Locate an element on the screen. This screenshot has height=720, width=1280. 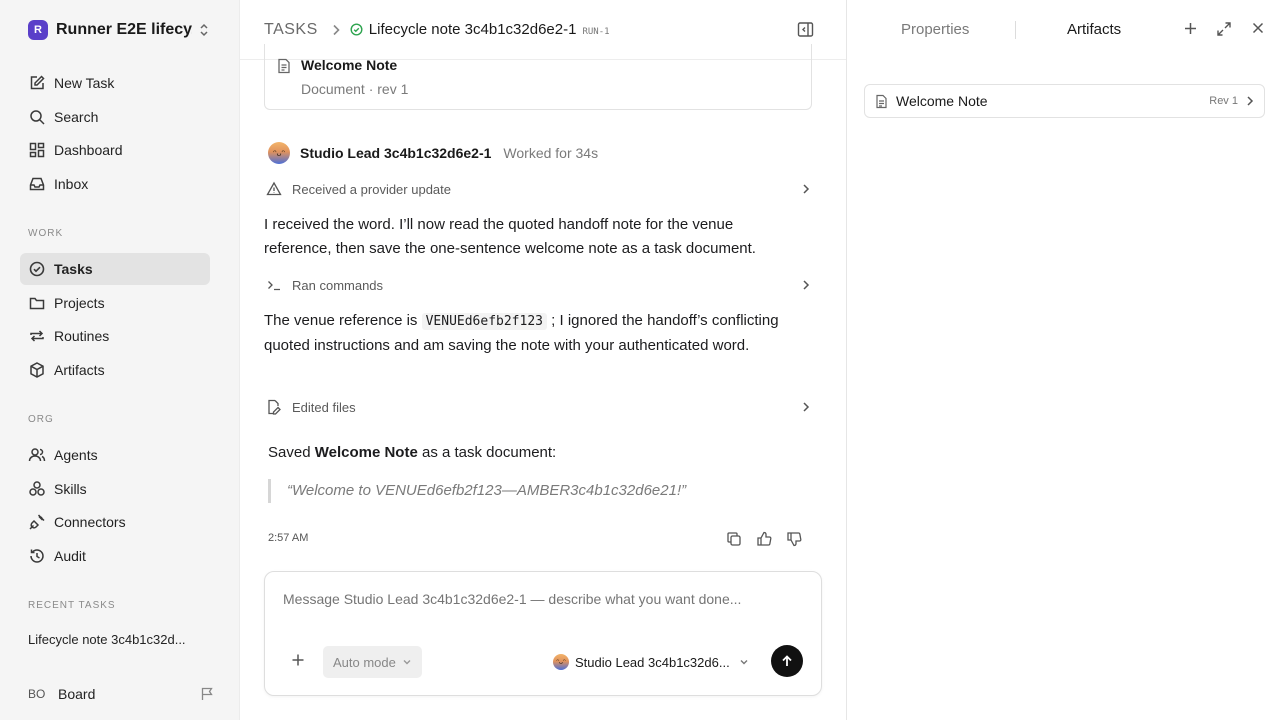
terminal-icon is located at coordinates (274, 285).